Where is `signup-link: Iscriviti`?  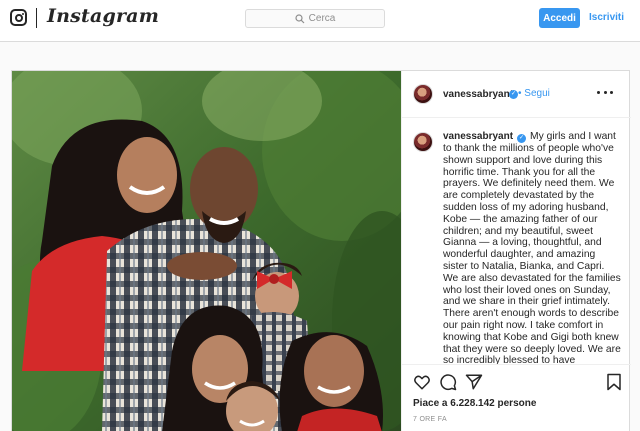
signup-link: Iscriviti is located at coordinates (606, 17).